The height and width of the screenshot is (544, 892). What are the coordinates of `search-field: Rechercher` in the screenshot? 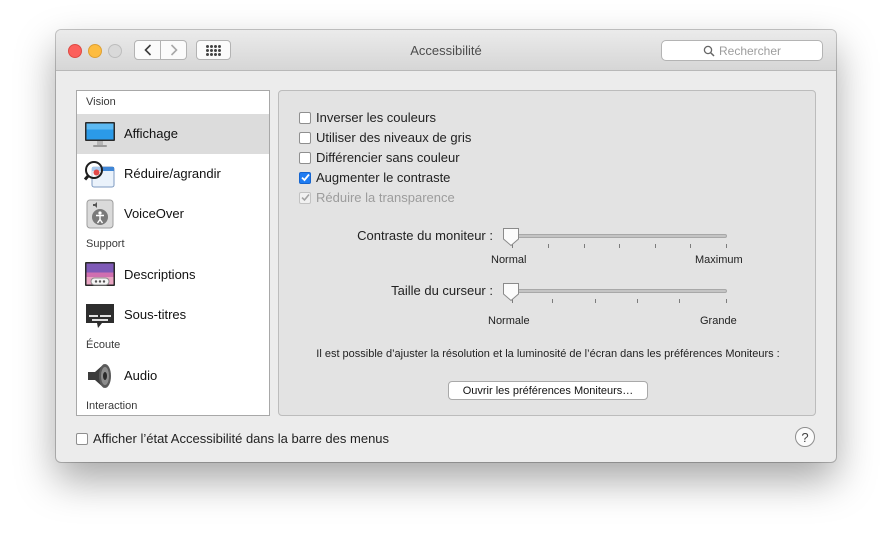 It's located at (742, 50).